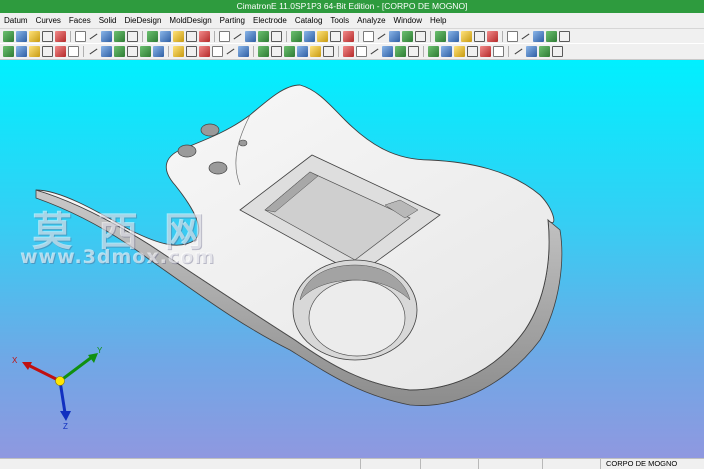 Image resolution: width=704 pixels, height=469 pixels. I want to click on axis-icon, so click(394, 36).